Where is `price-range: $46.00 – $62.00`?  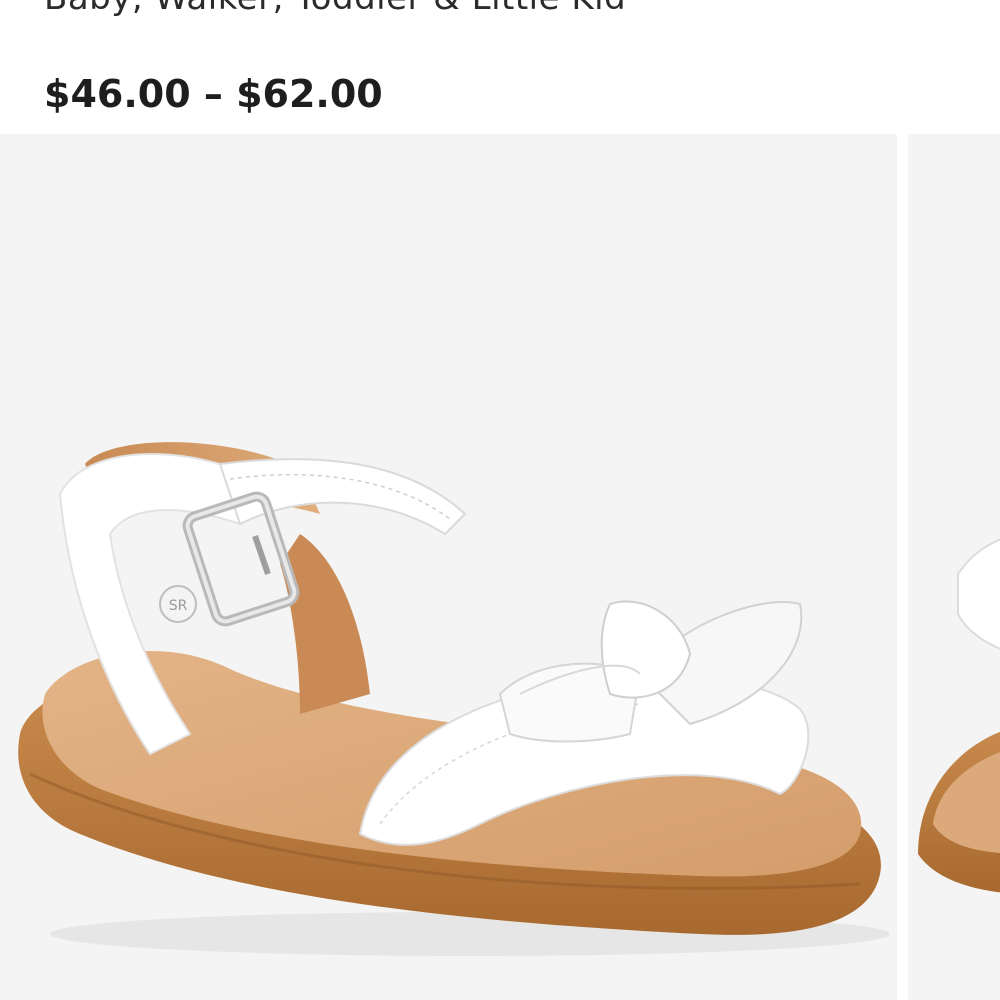 price-range: $46.00 – $62.00 is located at coordinates (213, 94).